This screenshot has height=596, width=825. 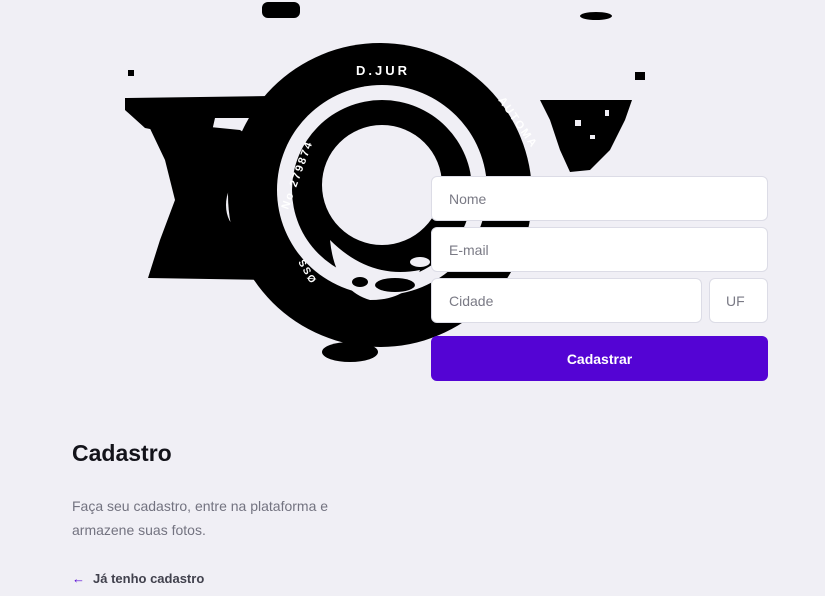 I want to click on already-registered-link: ← Já tenho cadastro, so click(x=138, y=578).